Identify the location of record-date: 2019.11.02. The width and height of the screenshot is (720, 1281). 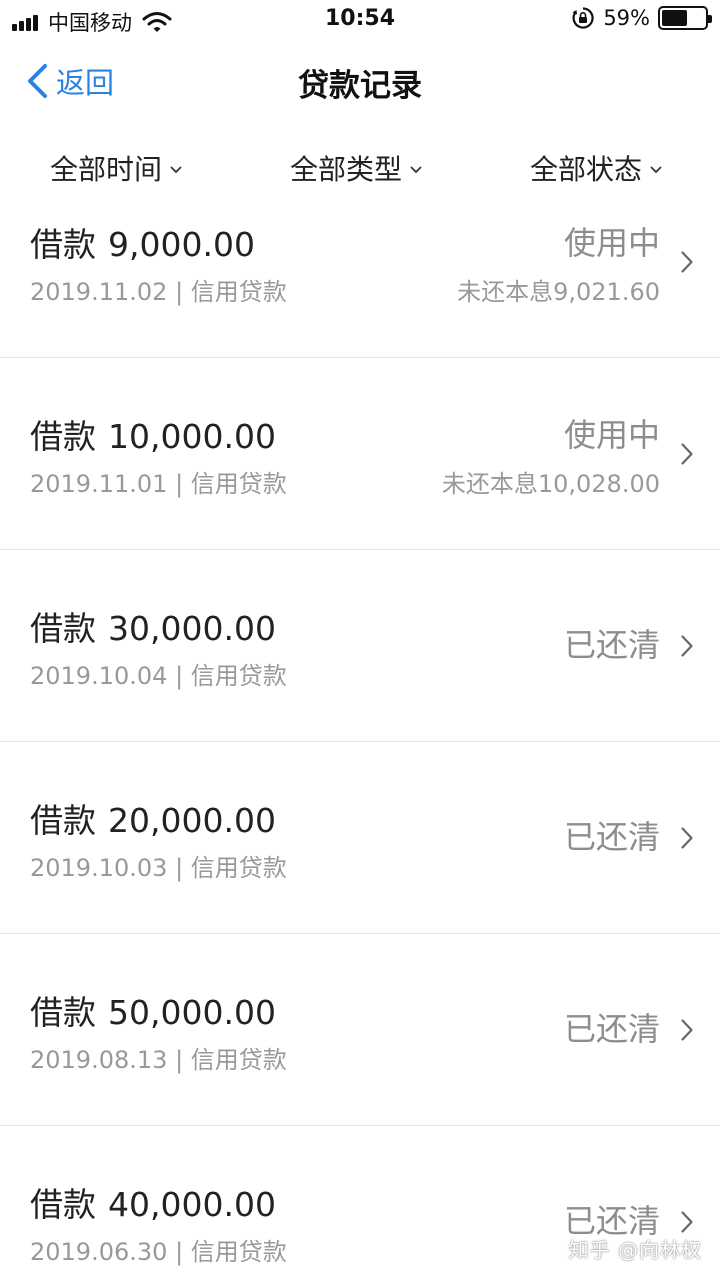
(99, 292).